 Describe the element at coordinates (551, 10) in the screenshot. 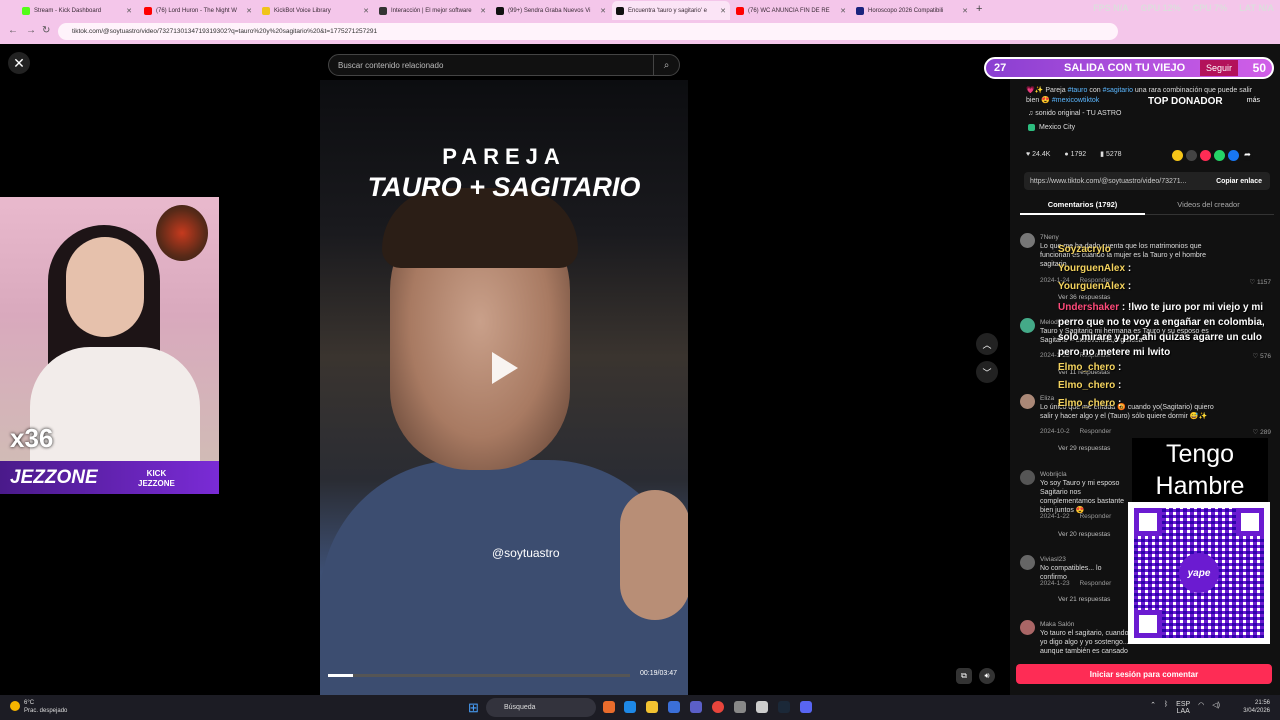

I see `browser-tab: (99+) Sendra Graba Nuevos Vi ✕` at that location.